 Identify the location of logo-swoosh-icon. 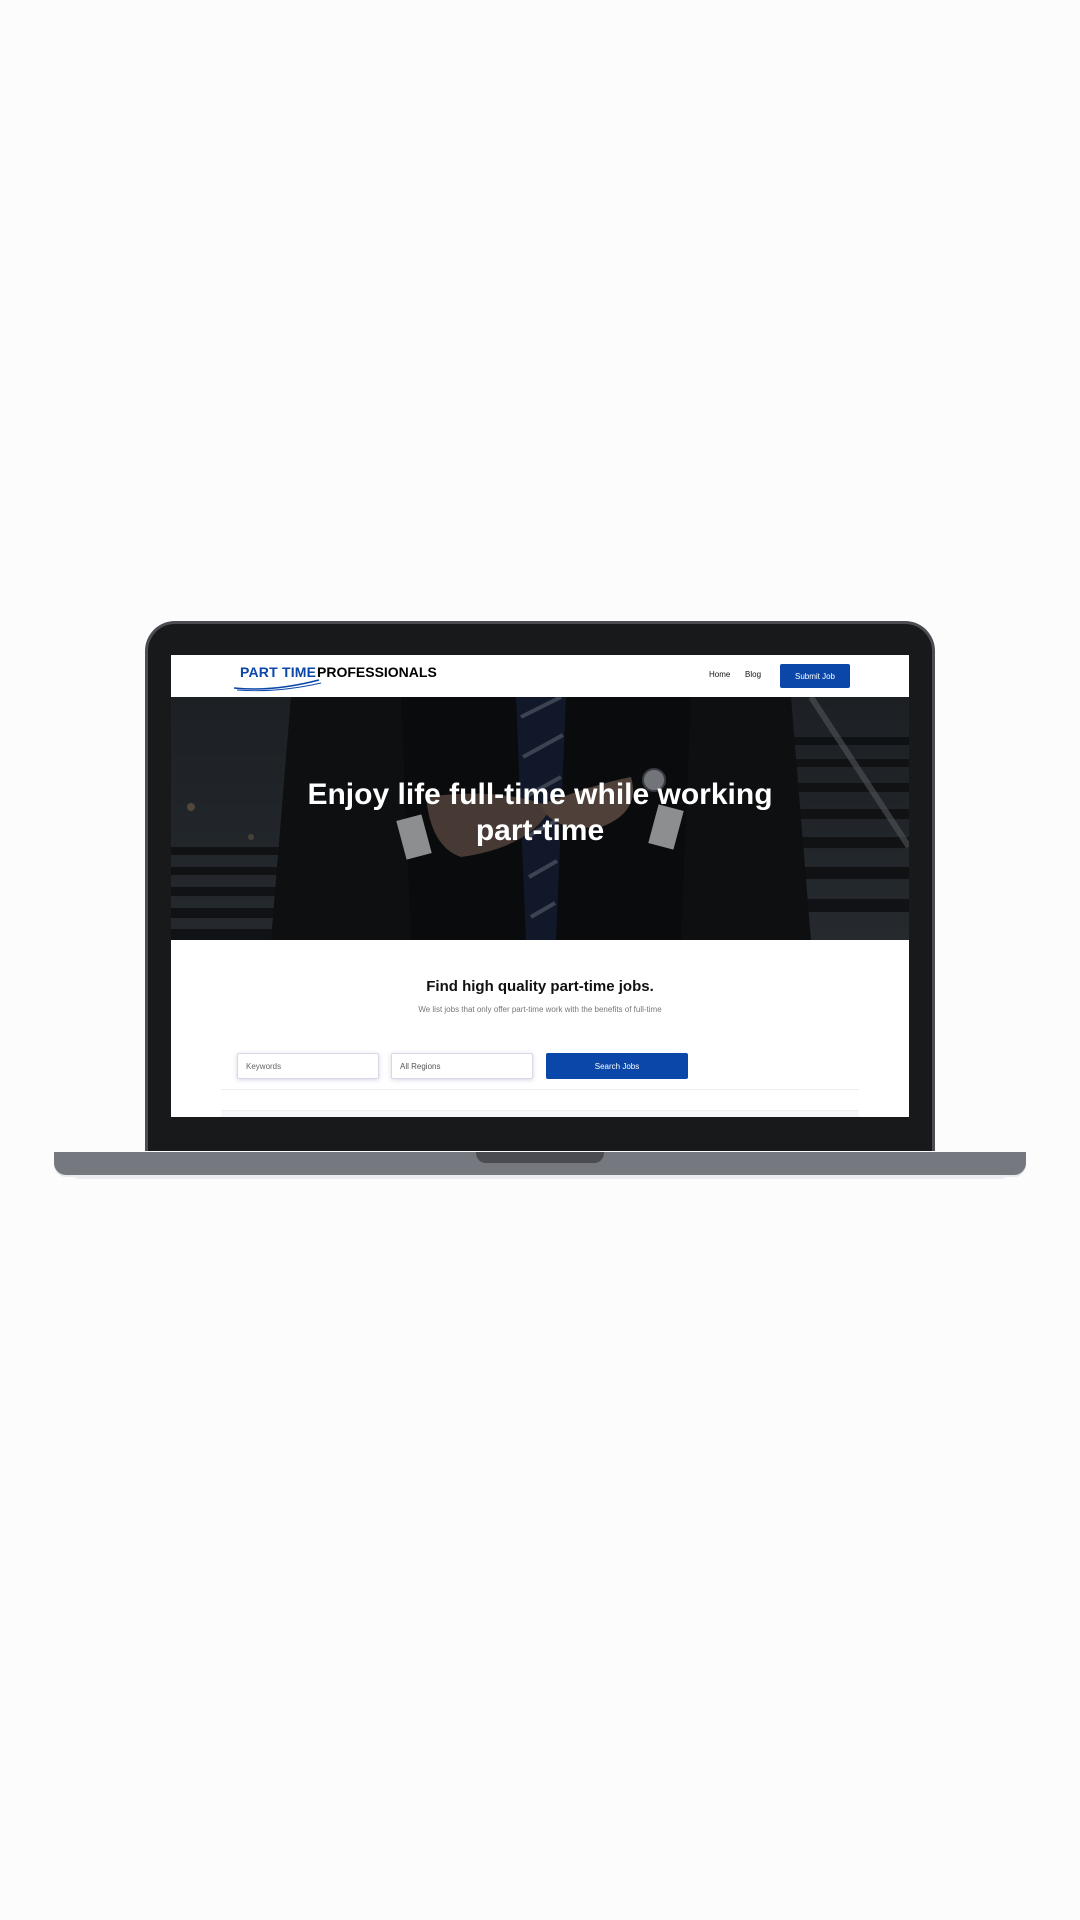
(277, 685).